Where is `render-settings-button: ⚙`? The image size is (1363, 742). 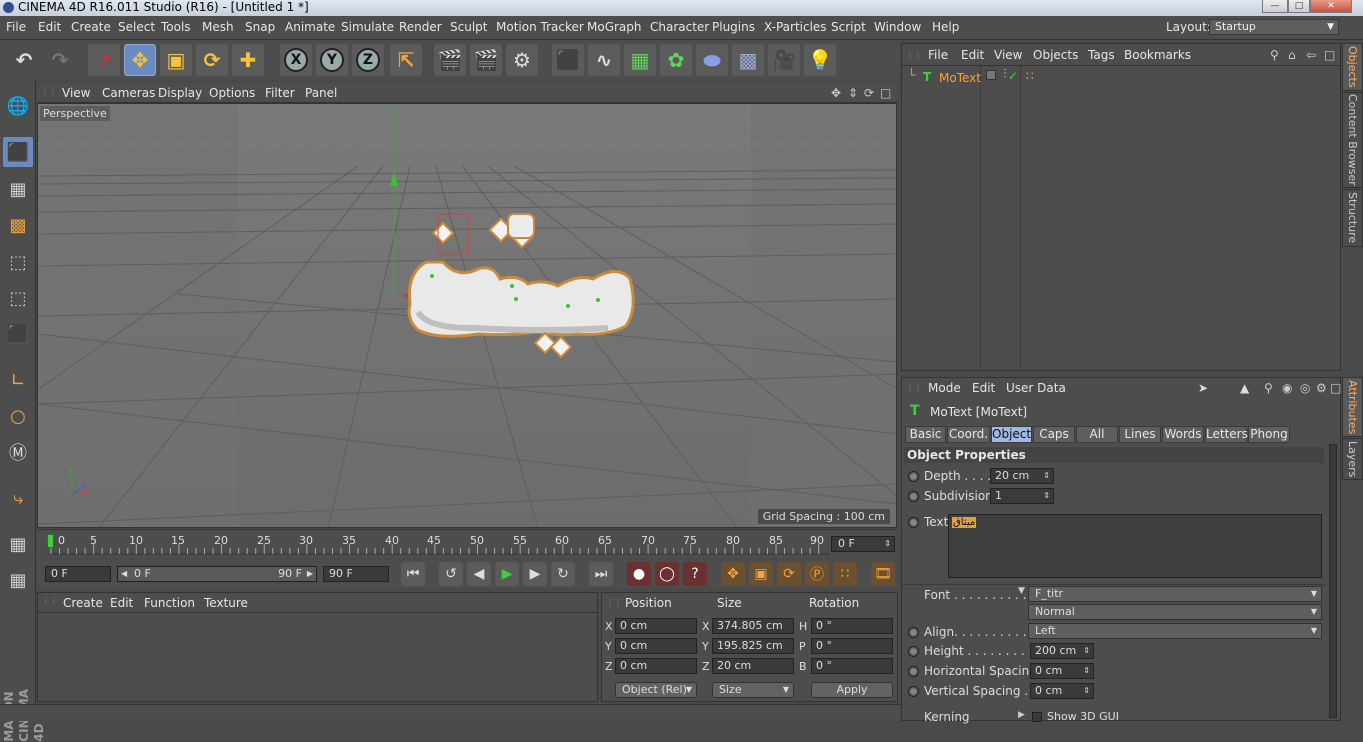 render-settings-button: ⚙ is located at coordinates (522, 60).